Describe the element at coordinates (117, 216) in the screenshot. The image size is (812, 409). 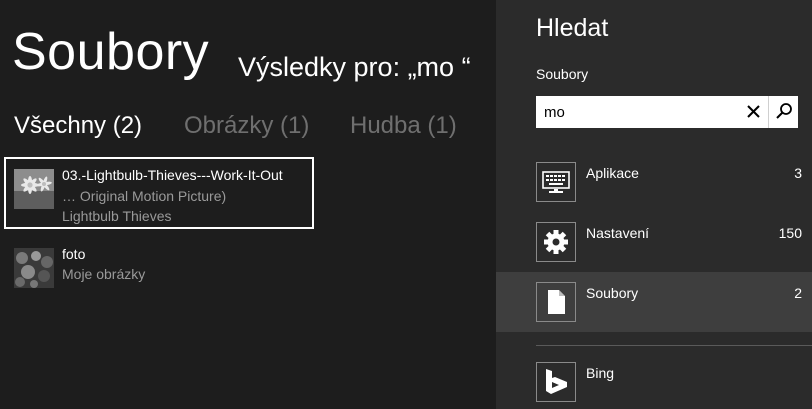
I see `result-artist: Lightbulb Thieves` at that location.